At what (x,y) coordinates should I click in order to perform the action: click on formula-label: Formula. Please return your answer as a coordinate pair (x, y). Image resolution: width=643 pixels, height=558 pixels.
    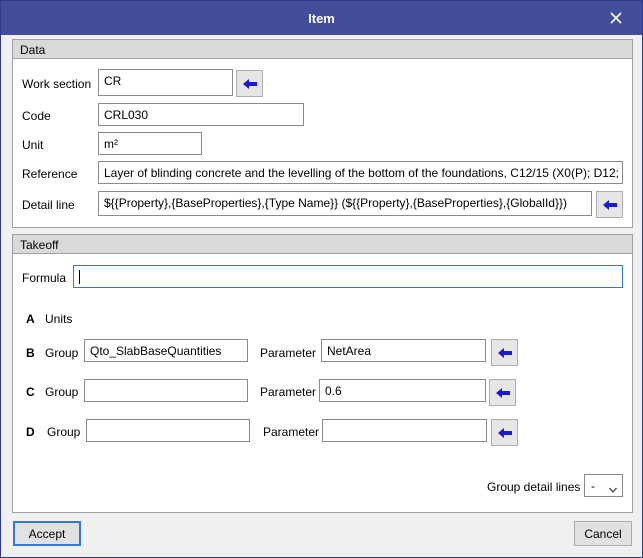
    Looking at the image, I should click on (44, 278).